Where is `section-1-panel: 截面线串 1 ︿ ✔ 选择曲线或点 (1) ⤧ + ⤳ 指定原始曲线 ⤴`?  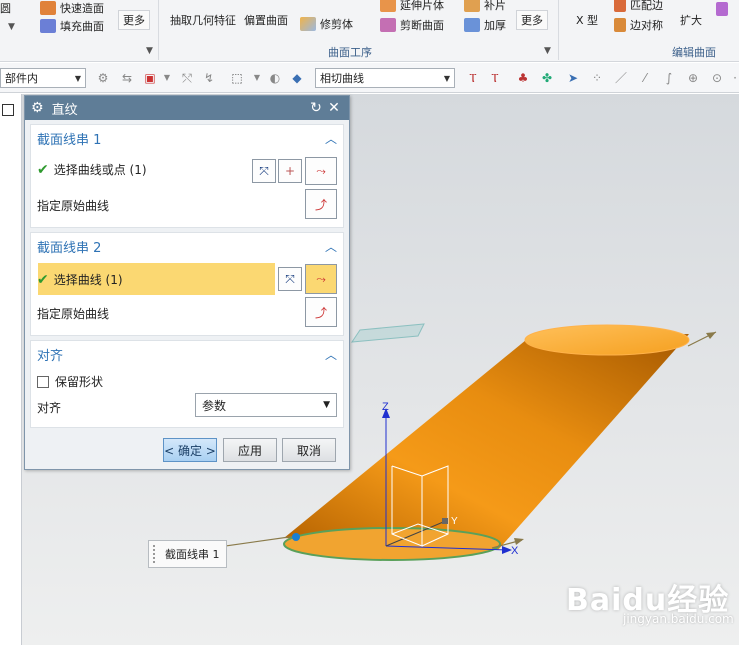 section-1-panel: 截面线串 1 ︿ ✔ 选择曲线或点 (1) ⤧ + ⤳ 指定原始曲线 ⤴ is located at coordinates (187, 176).